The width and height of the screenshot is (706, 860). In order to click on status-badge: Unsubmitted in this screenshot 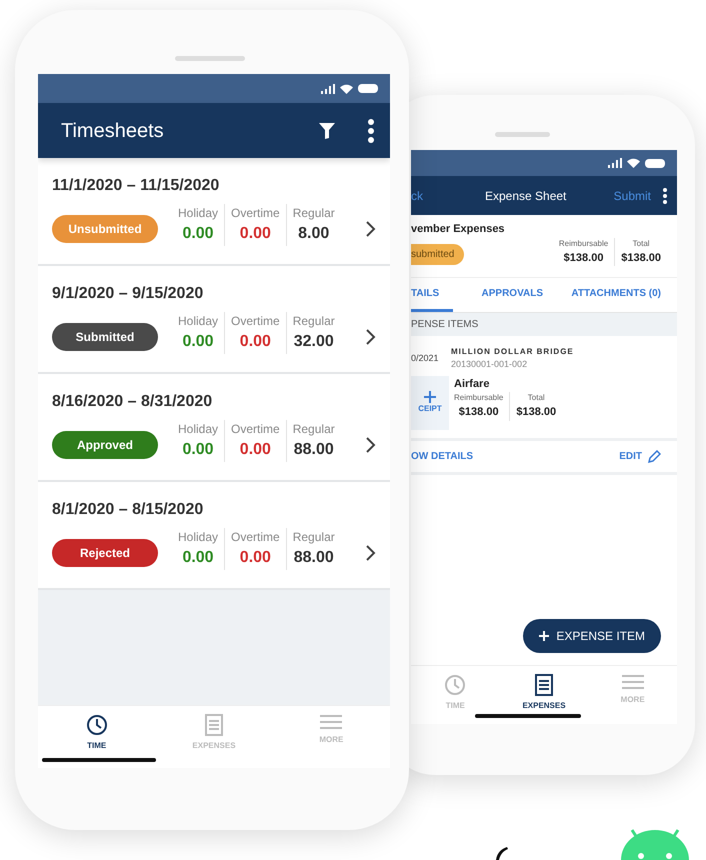, I will do `click(105, 229)`.